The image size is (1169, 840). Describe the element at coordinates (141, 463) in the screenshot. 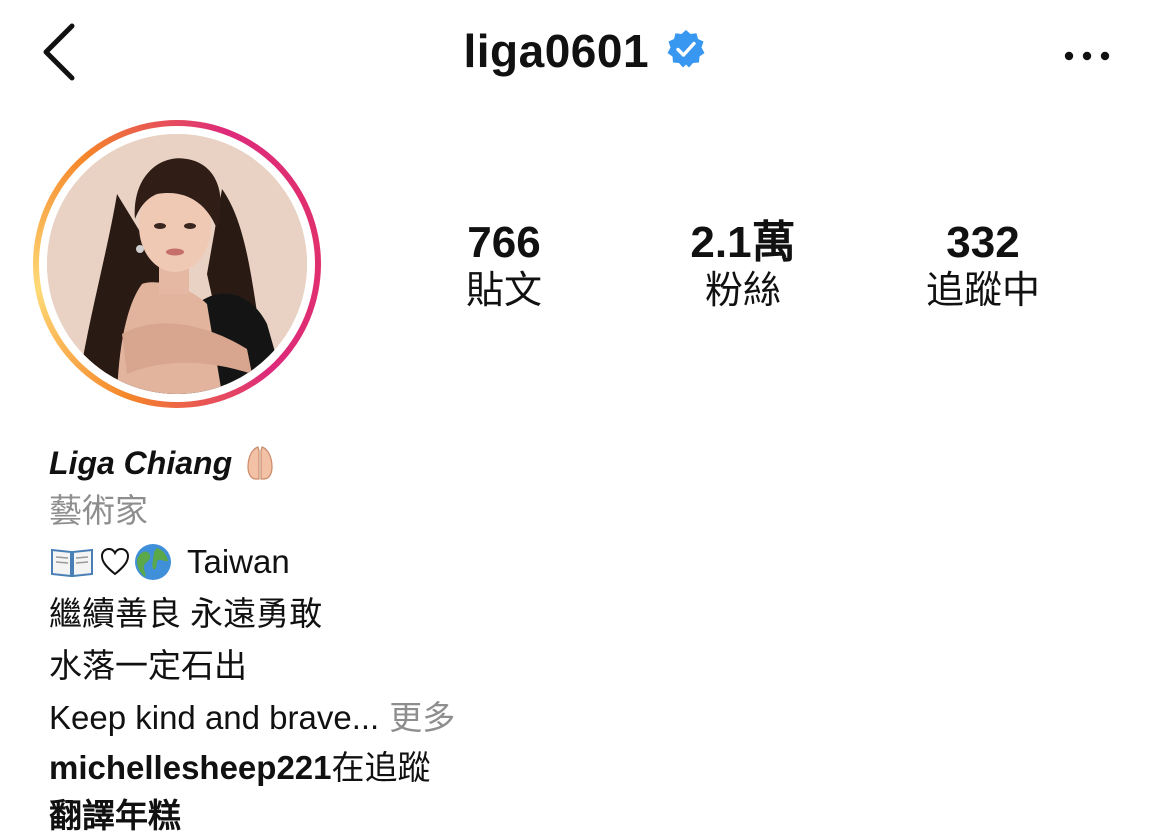

I see `display-name: Liga Chiang` at that location.